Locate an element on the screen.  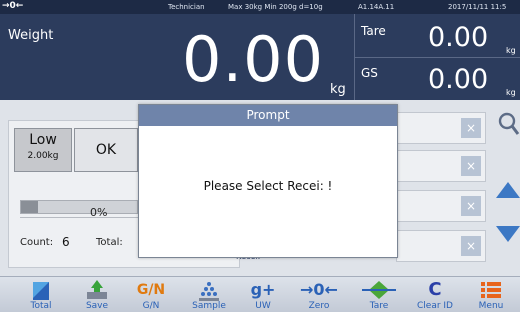
sample-icon is located at coordinates (209, 291).